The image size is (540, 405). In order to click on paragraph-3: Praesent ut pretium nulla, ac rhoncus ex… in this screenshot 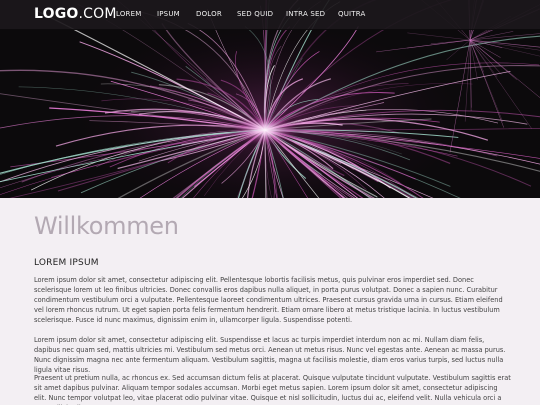, I will do `click(272, 389)`.